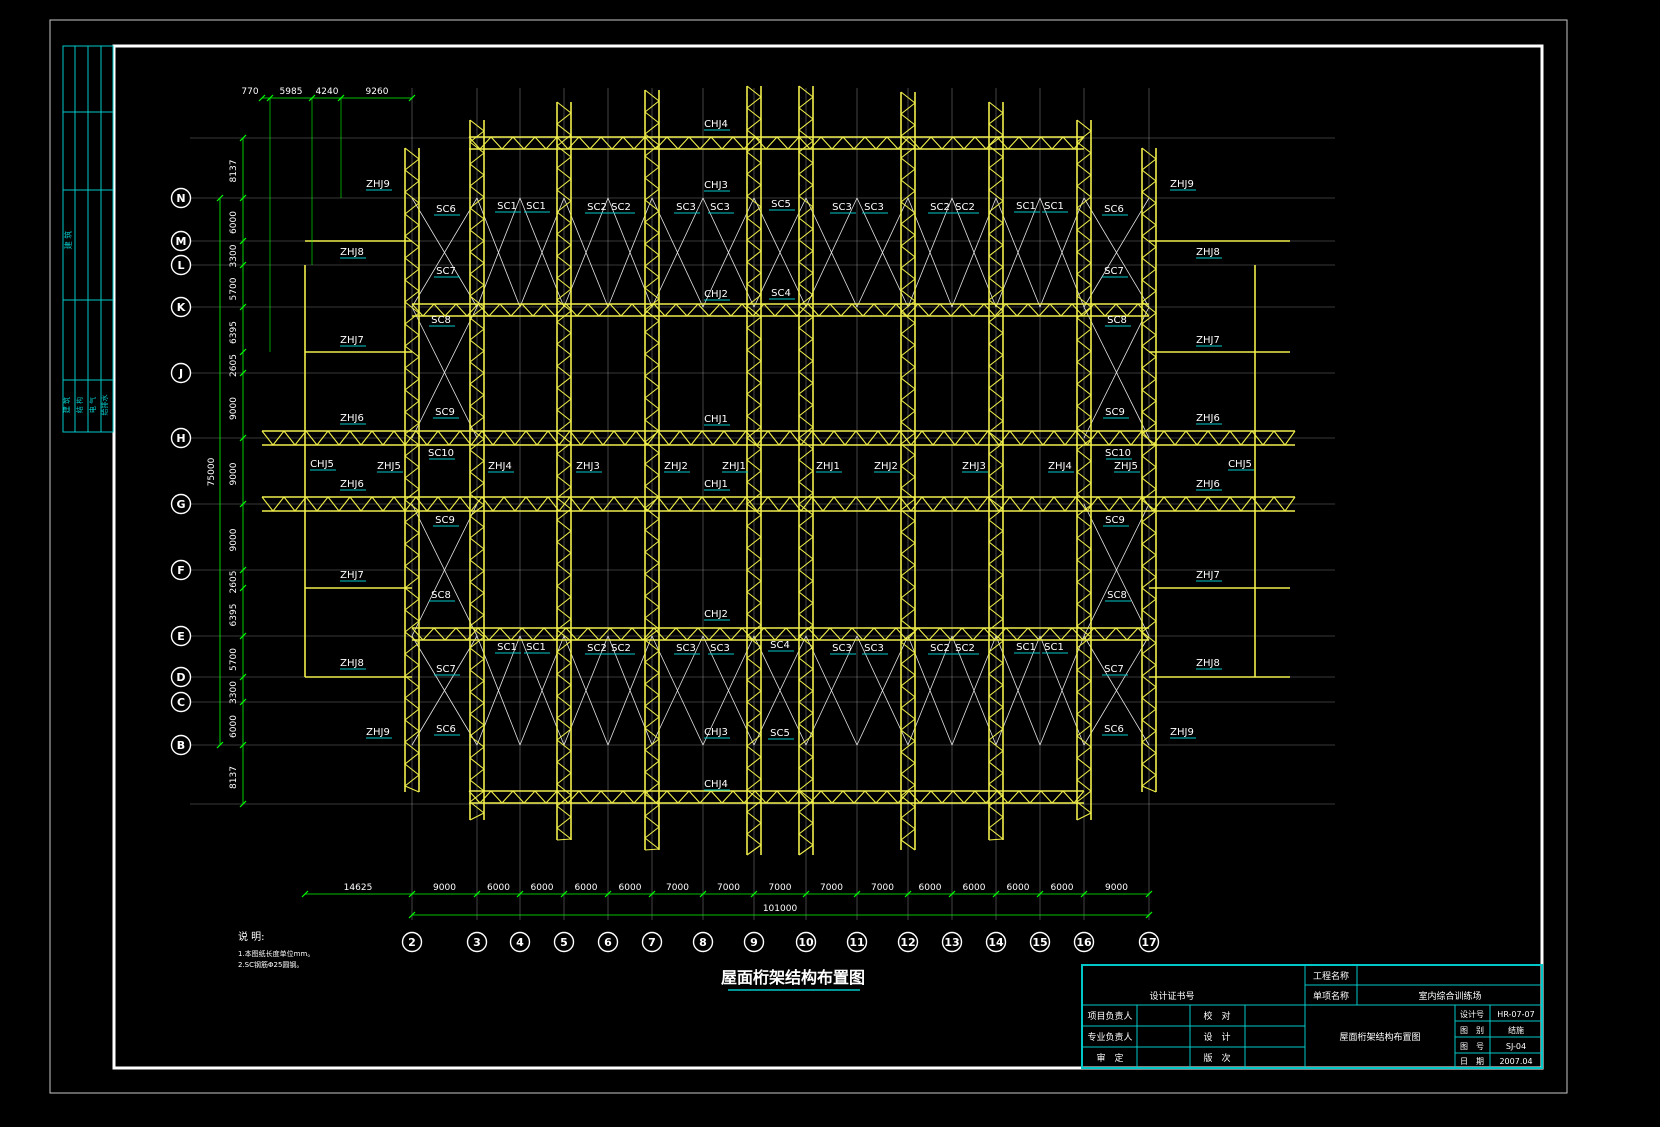 Image resolution: width=1660 pixels, height=1127 pixels. Describe the element at coordinates (234, 255) in the screenshot. I see `dim-left-2: 3300` at that location.